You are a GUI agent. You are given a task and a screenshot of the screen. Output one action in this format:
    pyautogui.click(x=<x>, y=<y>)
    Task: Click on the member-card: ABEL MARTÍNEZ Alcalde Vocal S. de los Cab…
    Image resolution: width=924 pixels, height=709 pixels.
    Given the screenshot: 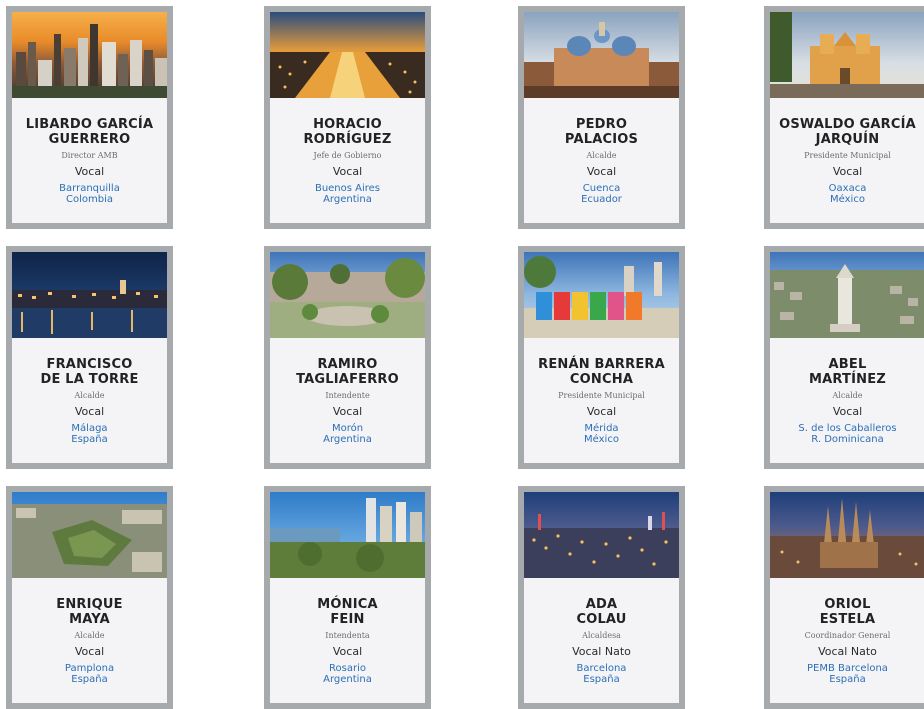 What is the action you would take?
    pyautogui.click(x=844, y=357)
    